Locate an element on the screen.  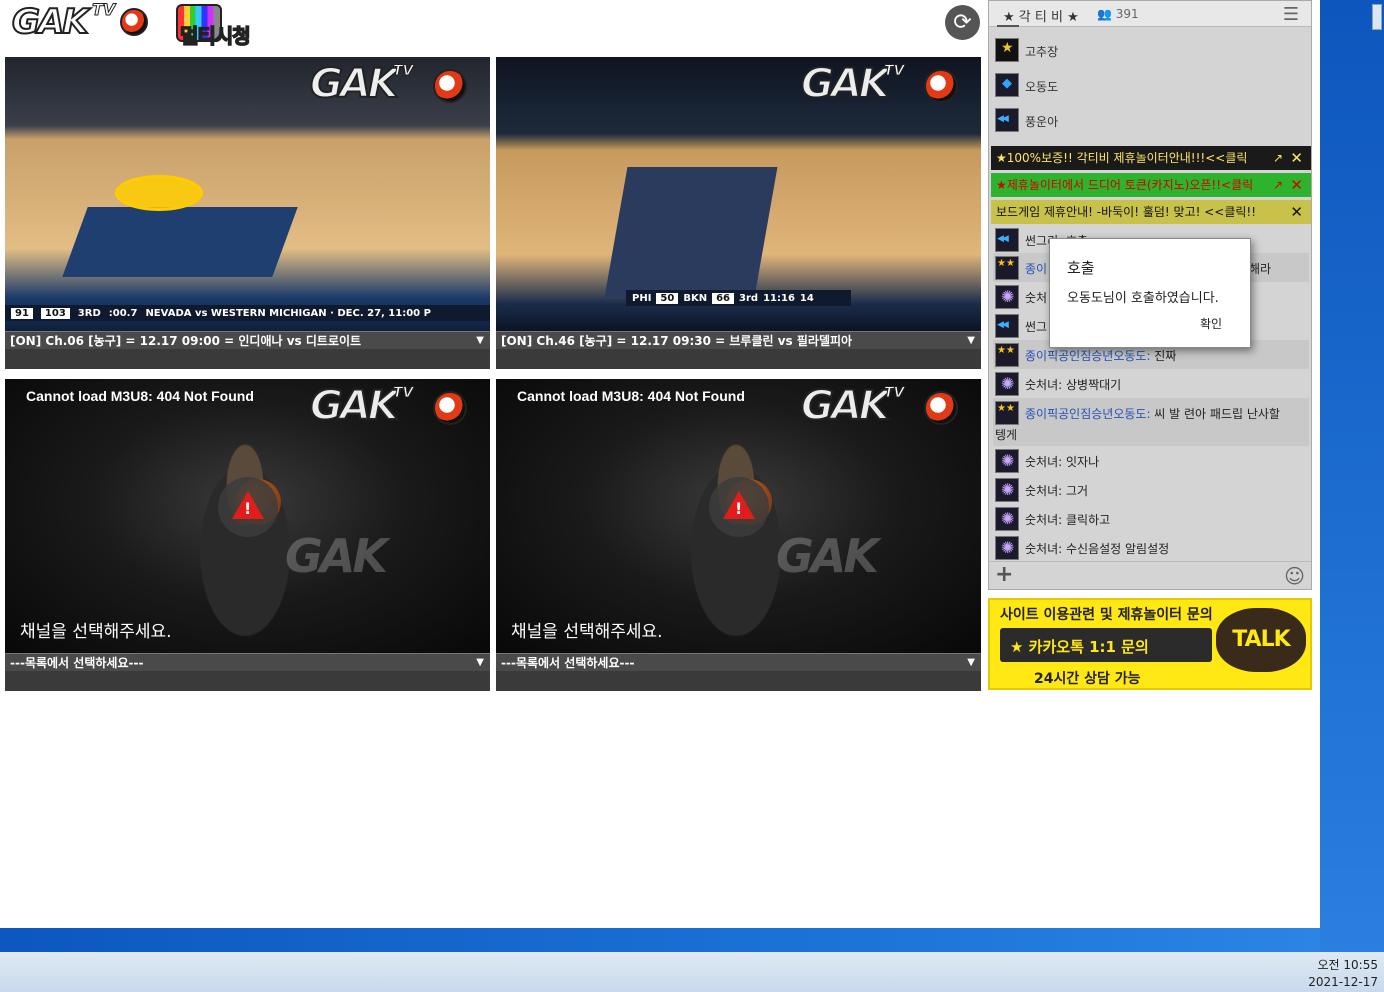
game-clock: :00.7 is located at coordinates (123, 313).